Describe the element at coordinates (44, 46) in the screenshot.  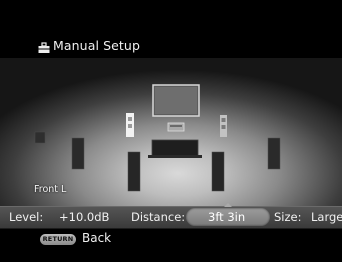
I see `toolbox-icon` at that location.